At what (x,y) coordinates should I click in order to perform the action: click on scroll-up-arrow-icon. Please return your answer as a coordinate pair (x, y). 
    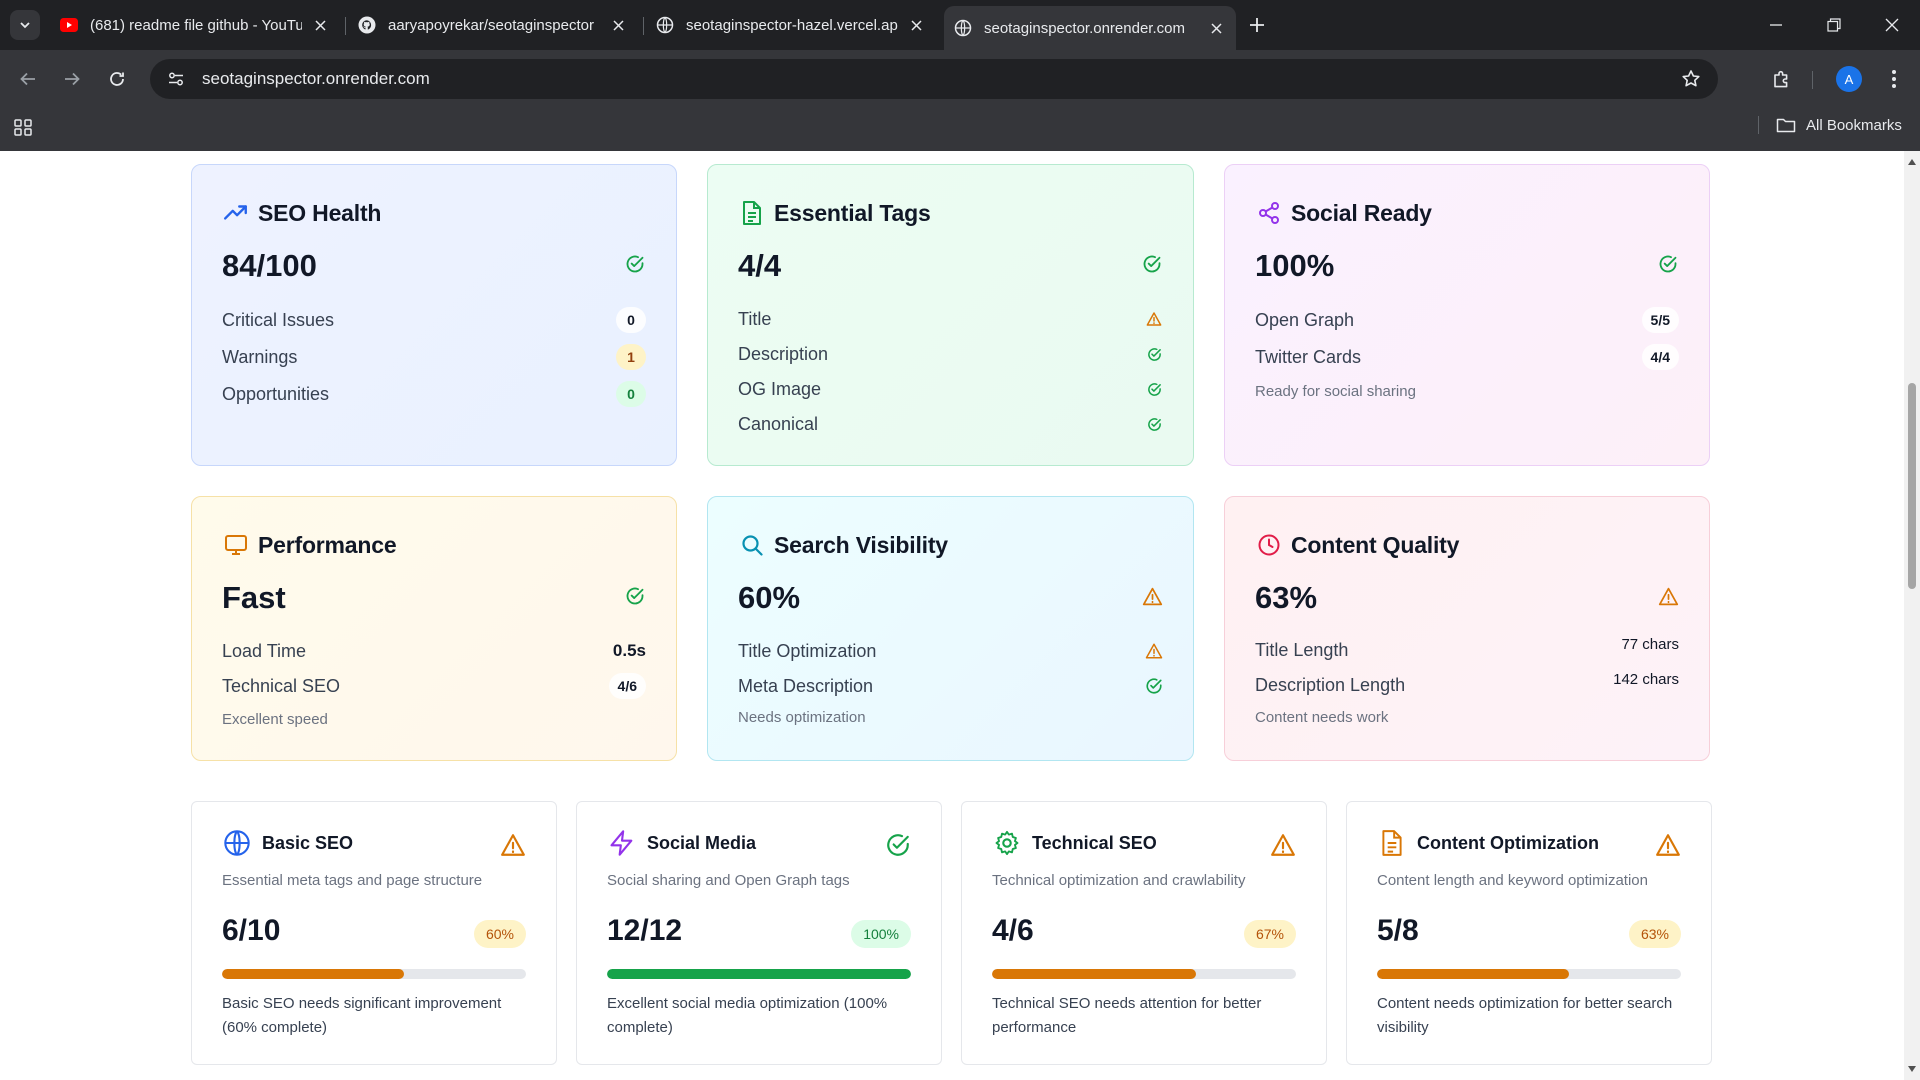
    Looking at the image, I should click on (1912, 162).